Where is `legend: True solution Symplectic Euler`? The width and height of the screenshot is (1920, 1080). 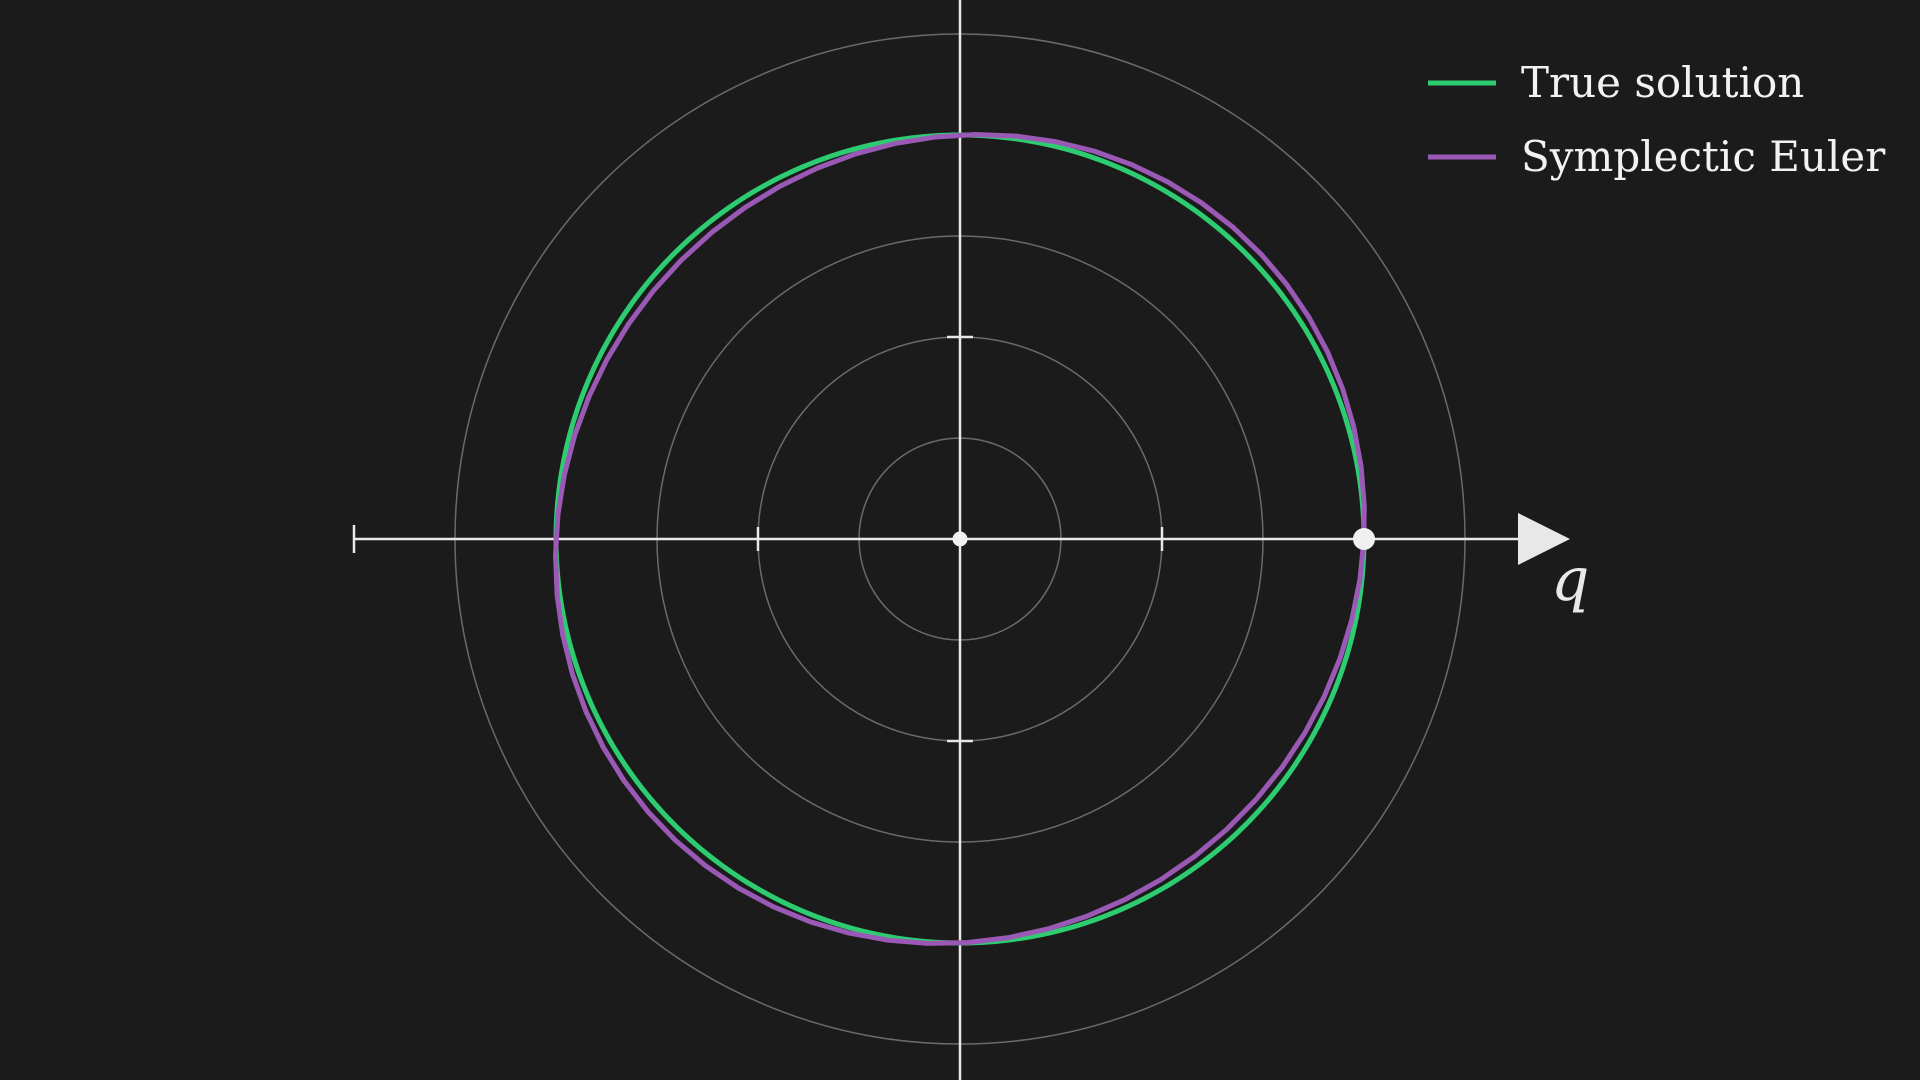 legend: True solution Symplectic Euler is located at coordinates (1657, 119).